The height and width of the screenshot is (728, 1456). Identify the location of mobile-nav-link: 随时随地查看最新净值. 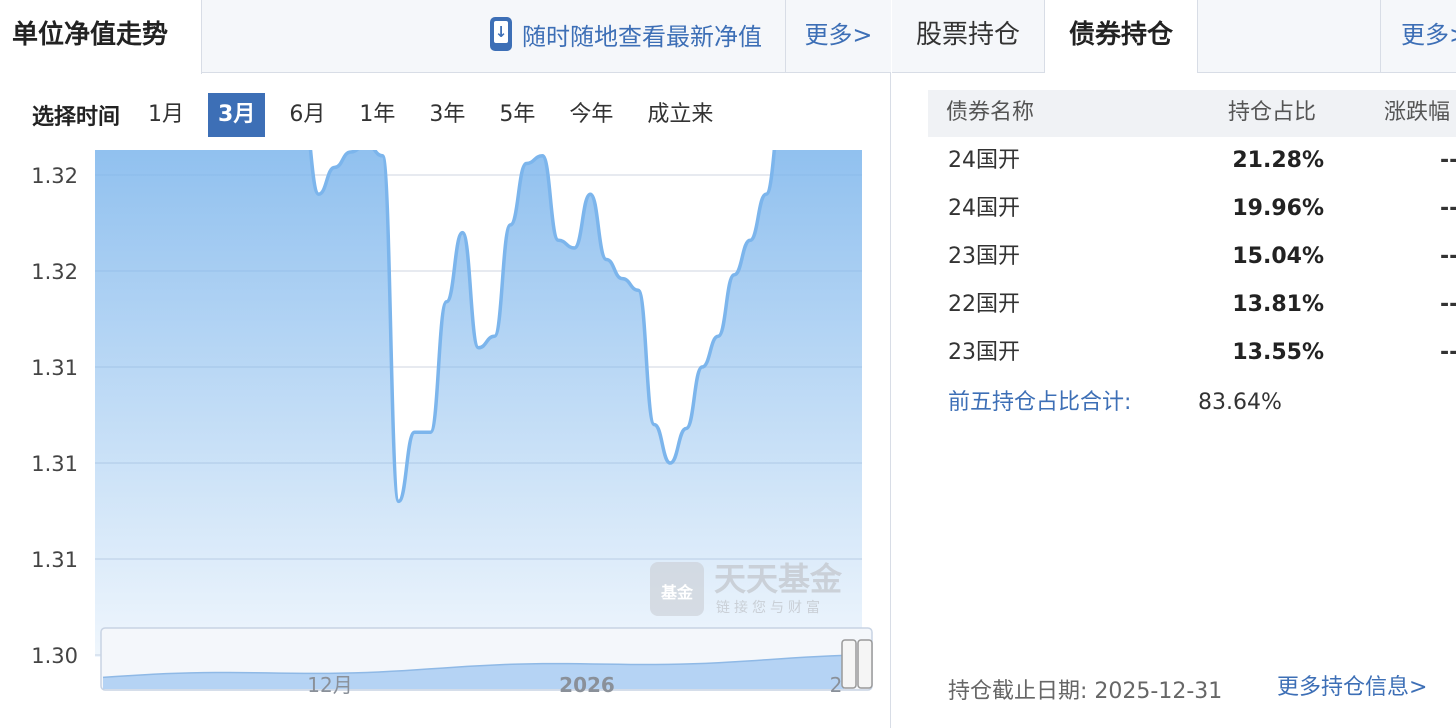
(626, 34).